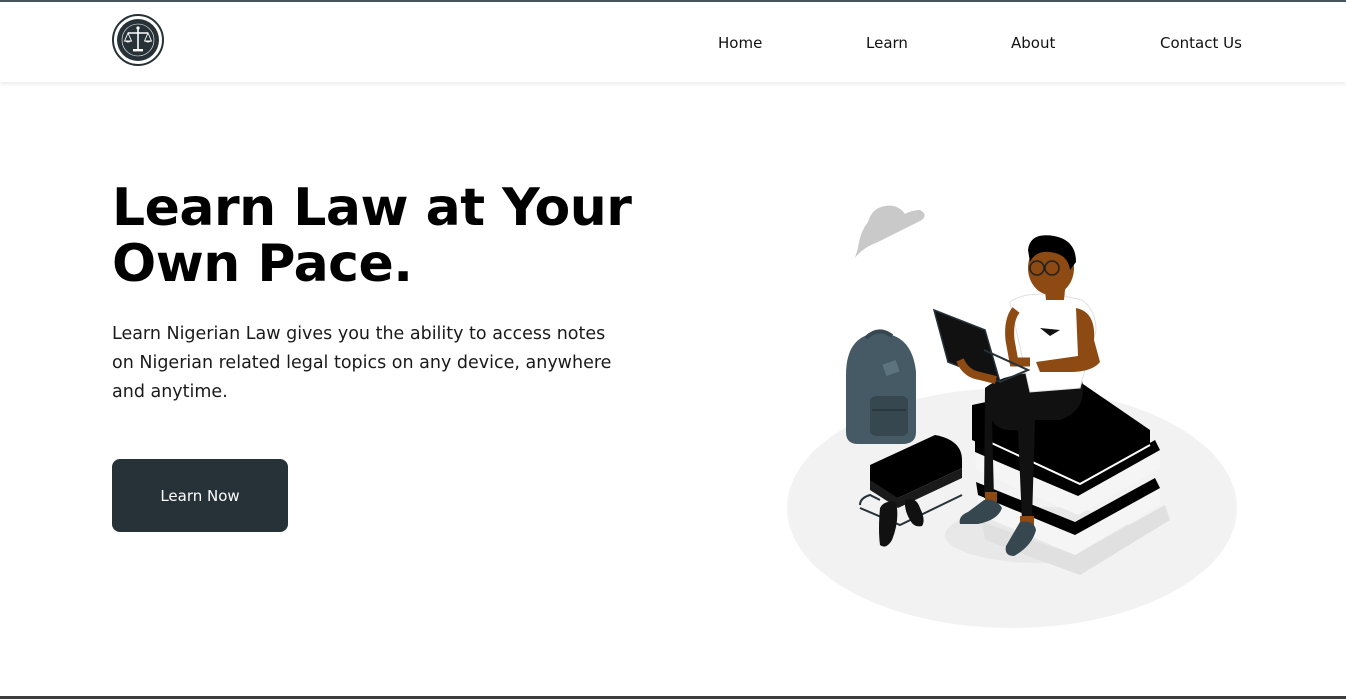 The width and height of the screenshot is (1346, 699). Describe the element at coordinates (138, 40) in the screenshot. I see `law-scales-logo-icon` at that location.